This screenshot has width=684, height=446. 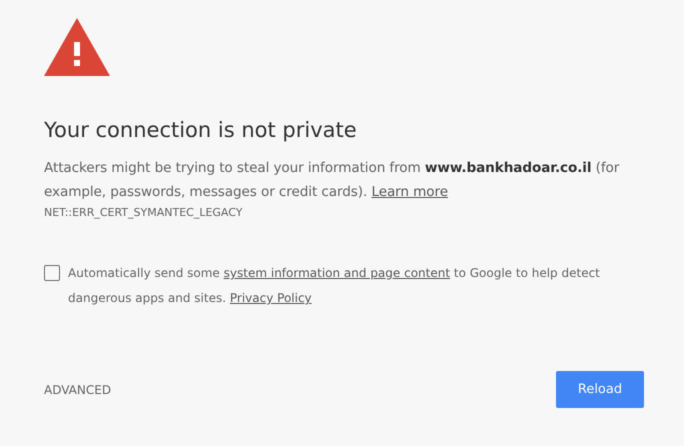 What do you see at coordinates (143, 212) in the screenshot?
I see `error-code: NET::ERR_CERT_SYMANTEC_LEGACY` at bounding box center [143, 212].